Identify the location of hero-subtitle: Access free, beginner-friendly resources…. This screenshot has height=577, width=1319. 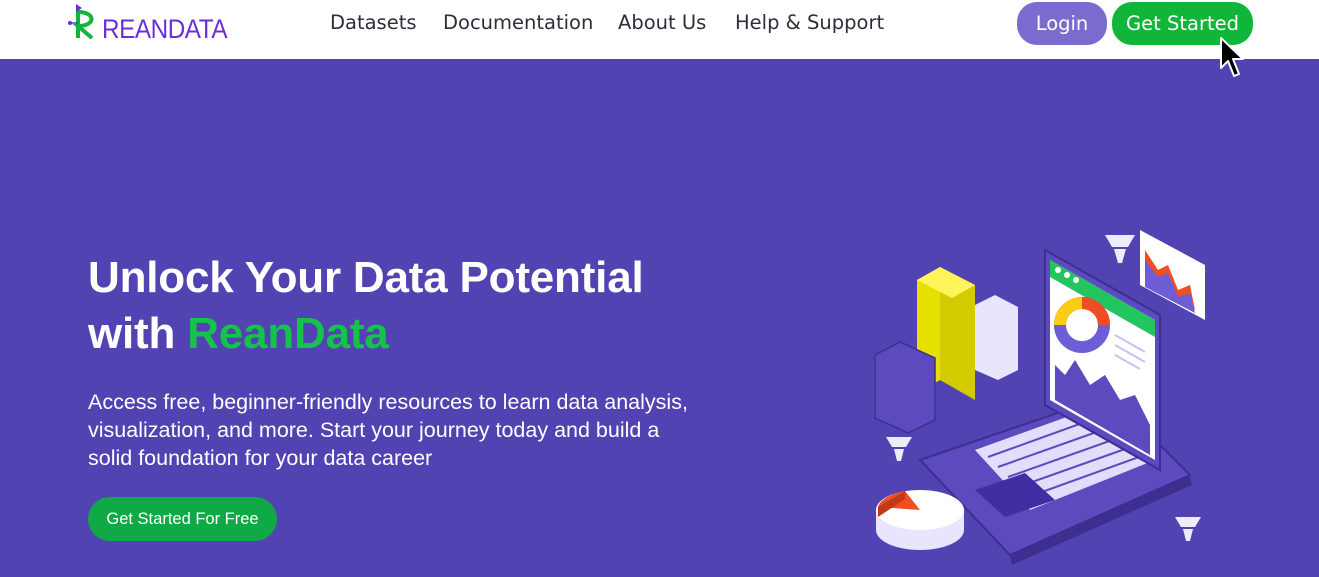
(388, 430).